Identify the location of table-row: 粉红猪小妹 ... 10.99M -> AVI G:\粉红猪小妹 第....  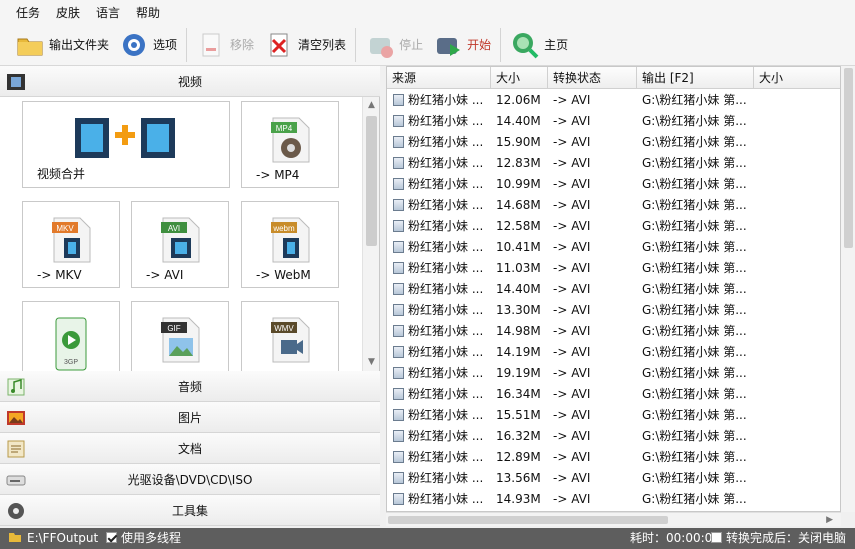
(613, 184).